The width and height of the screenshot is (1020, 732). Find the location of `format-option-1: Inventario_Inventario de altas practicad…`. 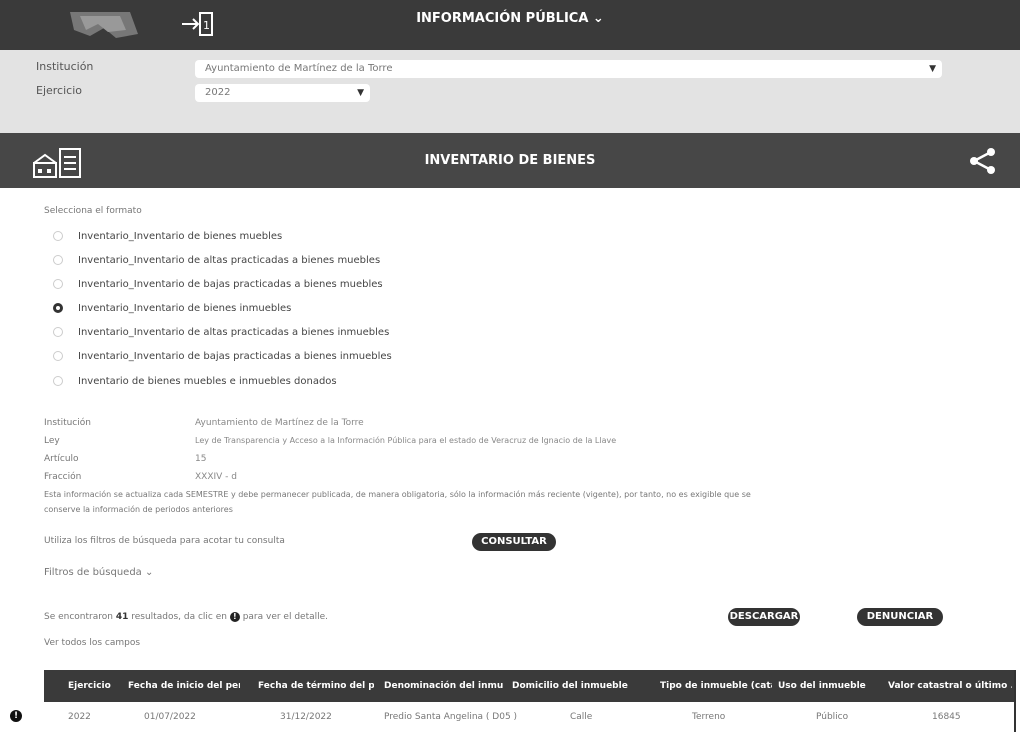

format-option-1: Inventario_Inventario de altas practicad… is located at coordinates (216, 263).